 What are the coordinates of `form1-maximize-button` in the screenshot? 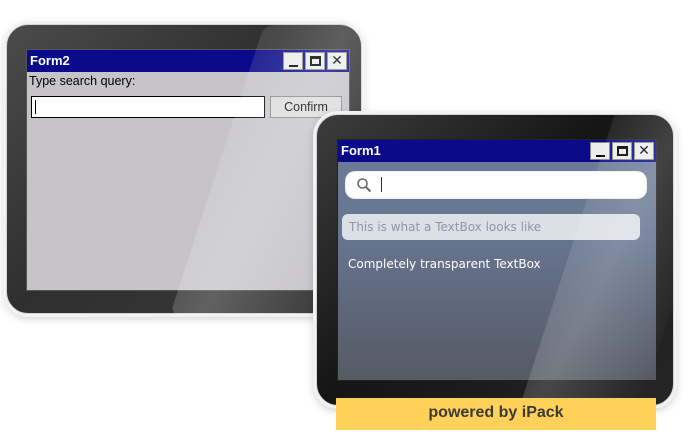 It's located at (622, 151).